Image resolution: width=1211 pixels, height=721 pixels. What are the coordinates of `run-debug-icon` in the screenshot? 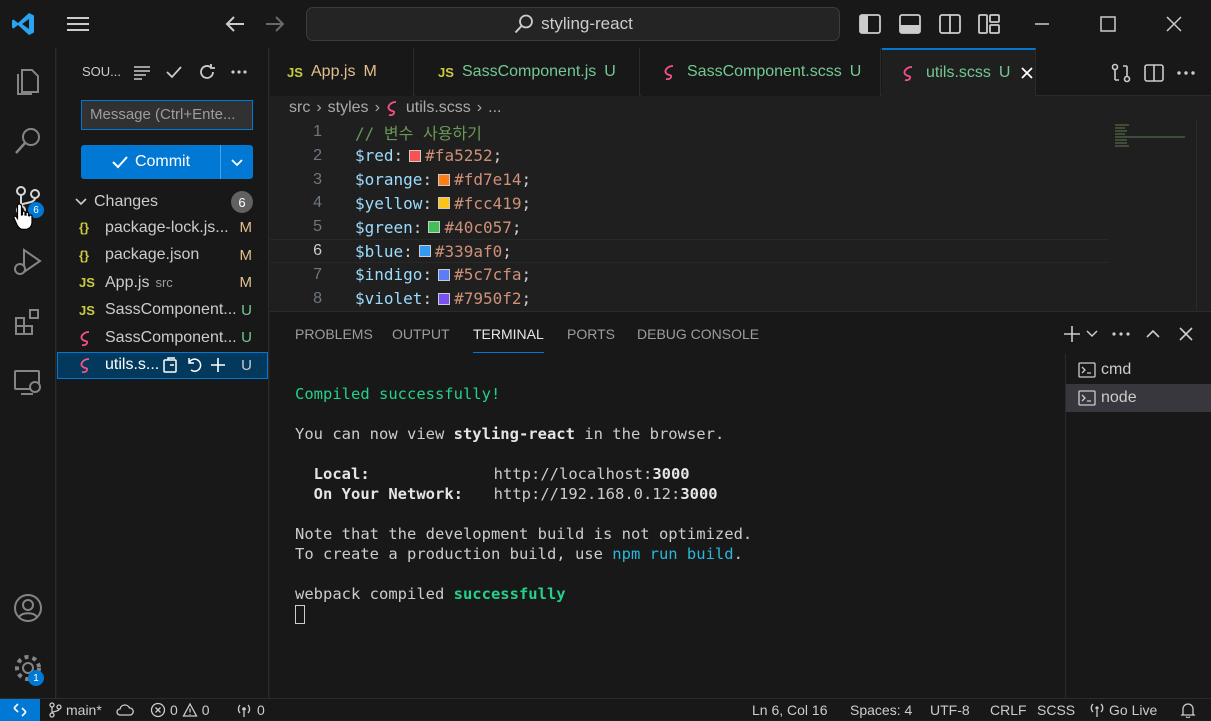 It's located at (28, 261).